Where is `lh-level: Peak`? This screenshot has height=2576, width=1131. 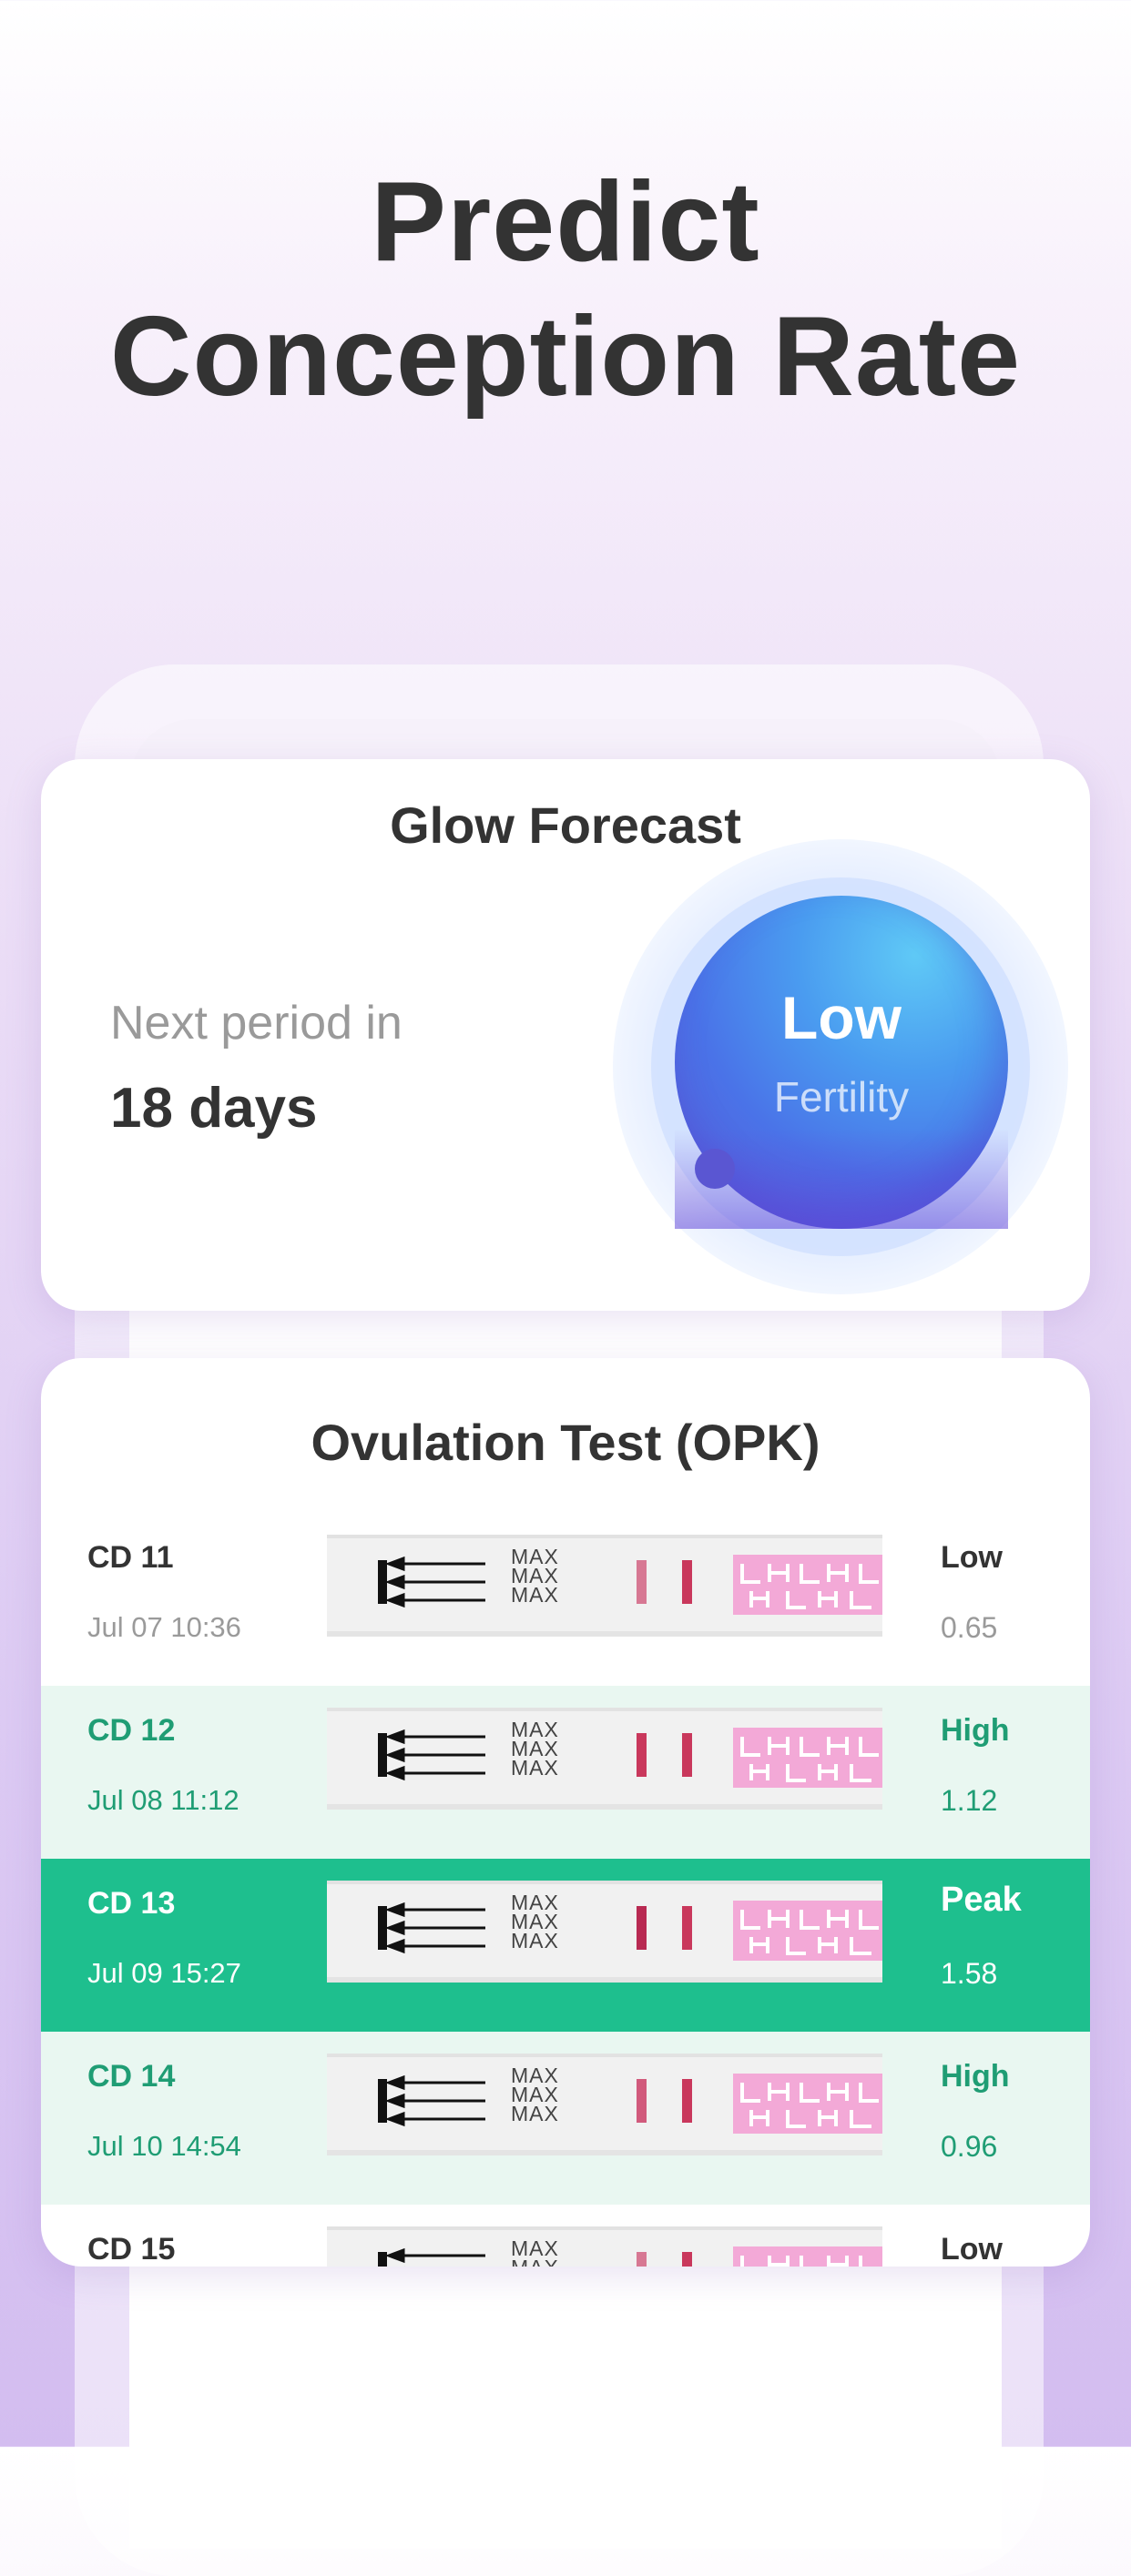
lh-level: Peak is located at coordinates (982, 1900).